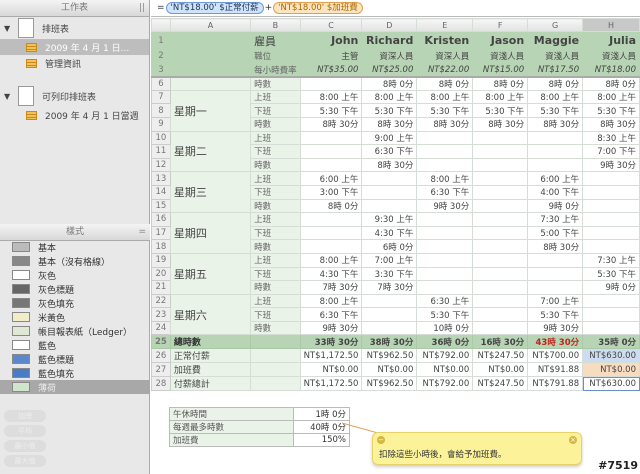 This screenshot has width=640, height=474. I want to click on row-header: 19, so click(161, 260).